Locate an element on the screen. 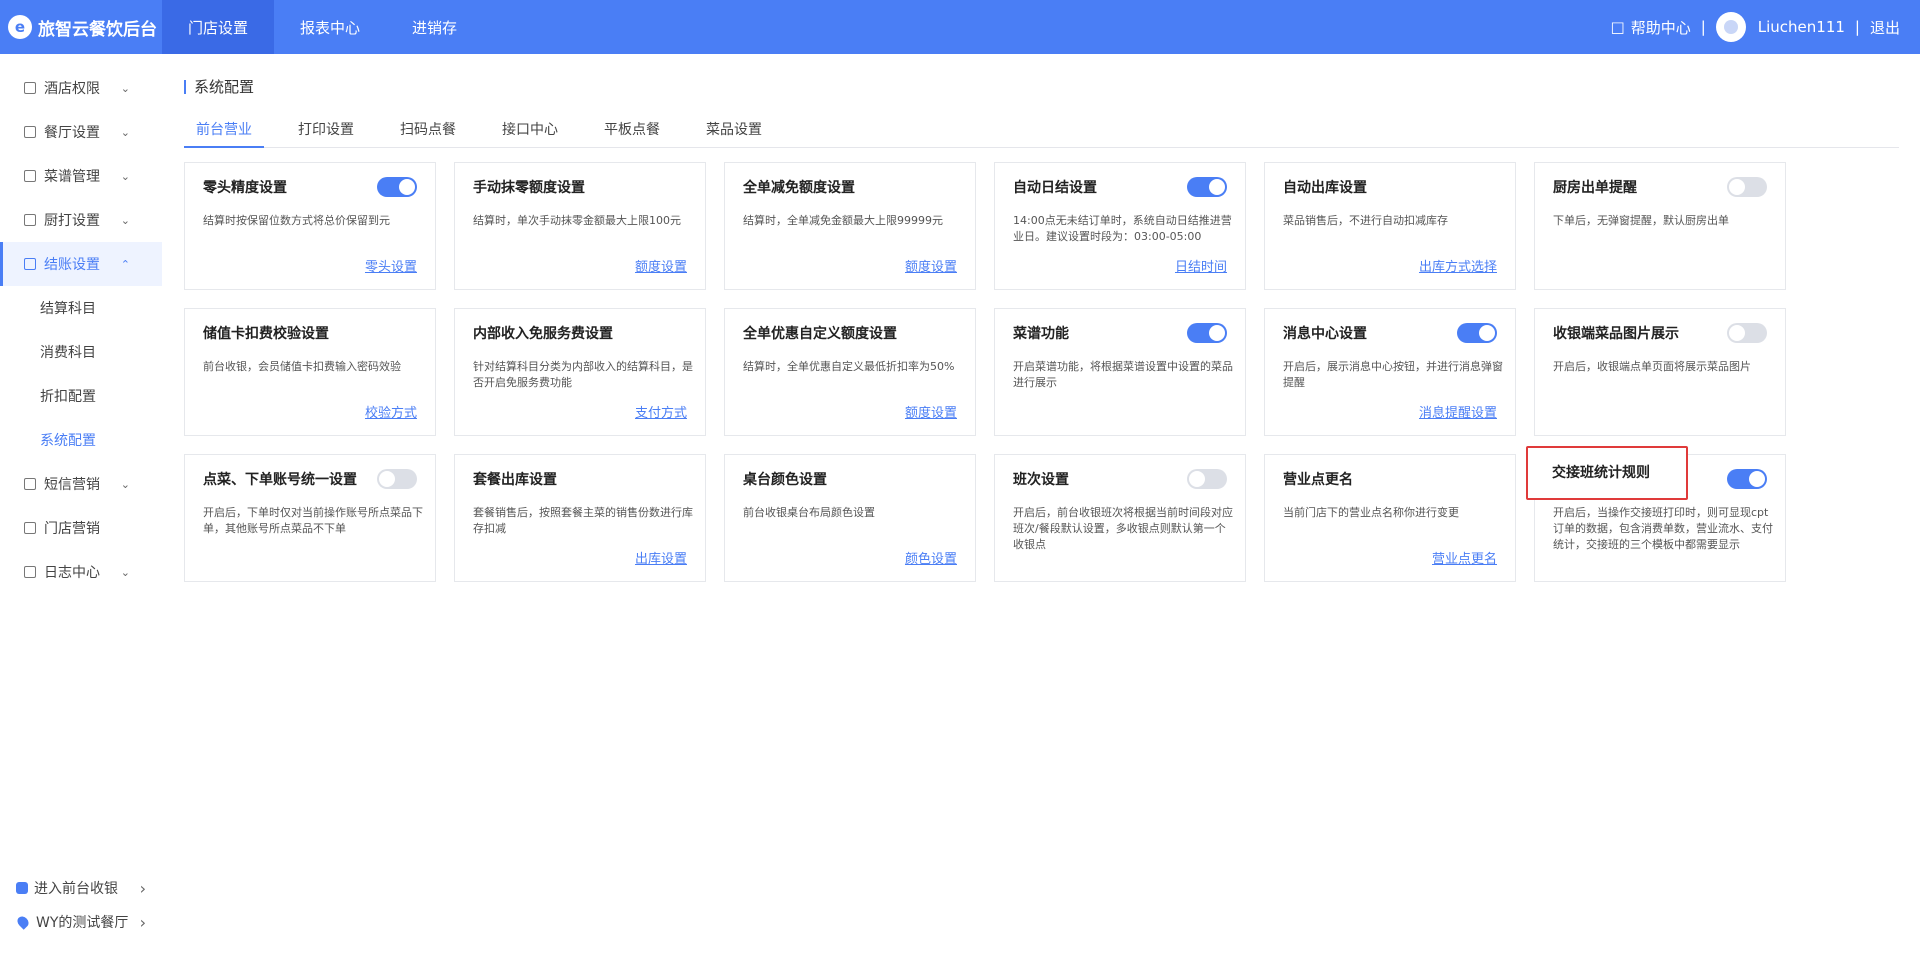 The width and height of the screenshot is (1920, 963). setting-card: 营业点更名 当前门店下的营业点名称你进行变更 营业点更名 is located at coordinates (1390, 518).